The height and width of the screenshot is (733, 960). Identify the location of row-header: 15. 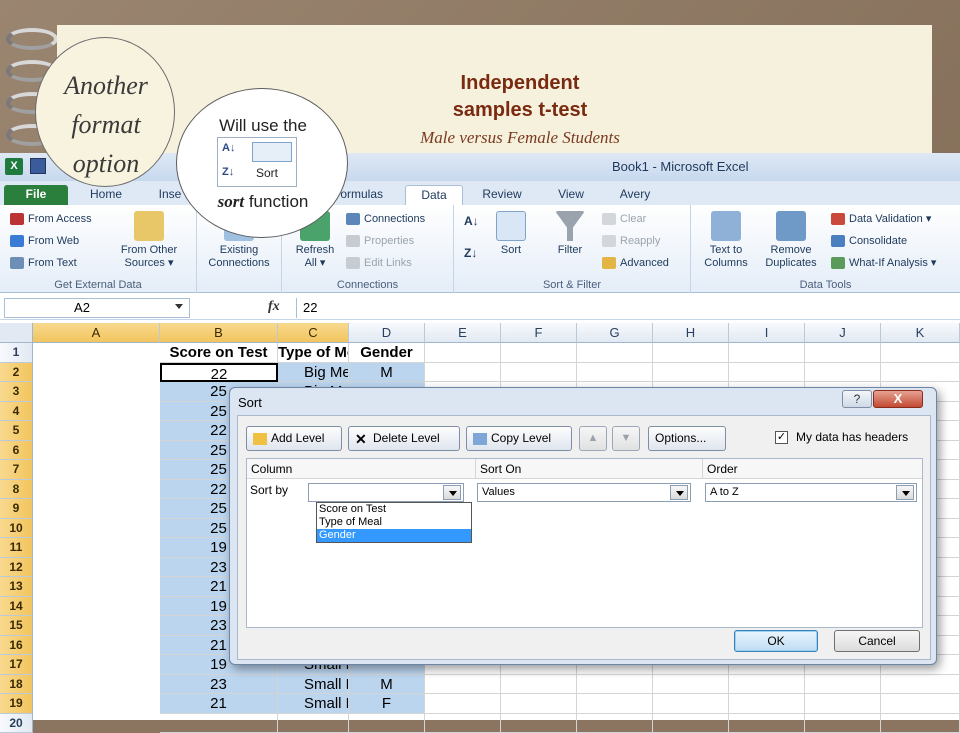
(16, 626).